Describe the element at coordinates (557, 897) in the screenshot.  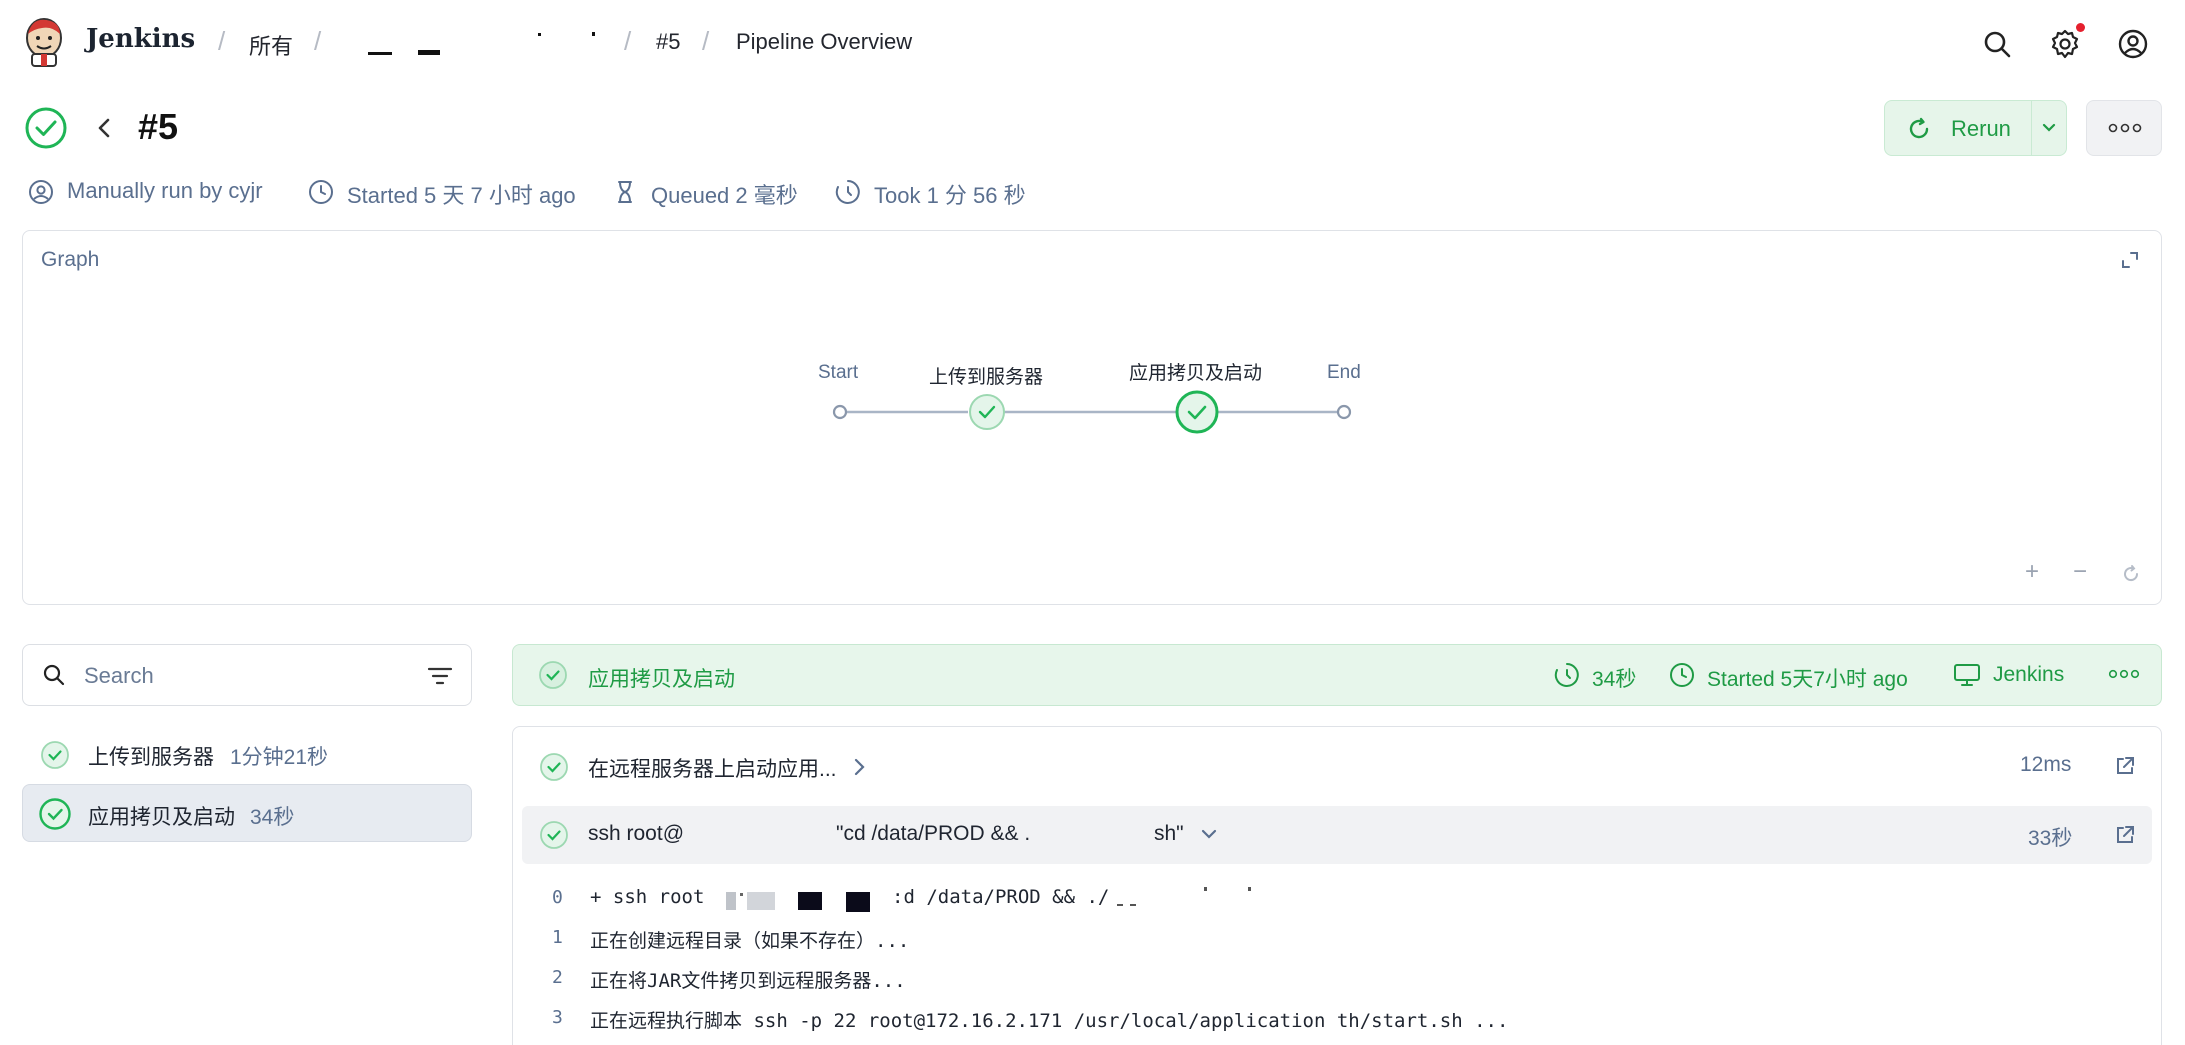
I see `log-line-number: 0` at that location.